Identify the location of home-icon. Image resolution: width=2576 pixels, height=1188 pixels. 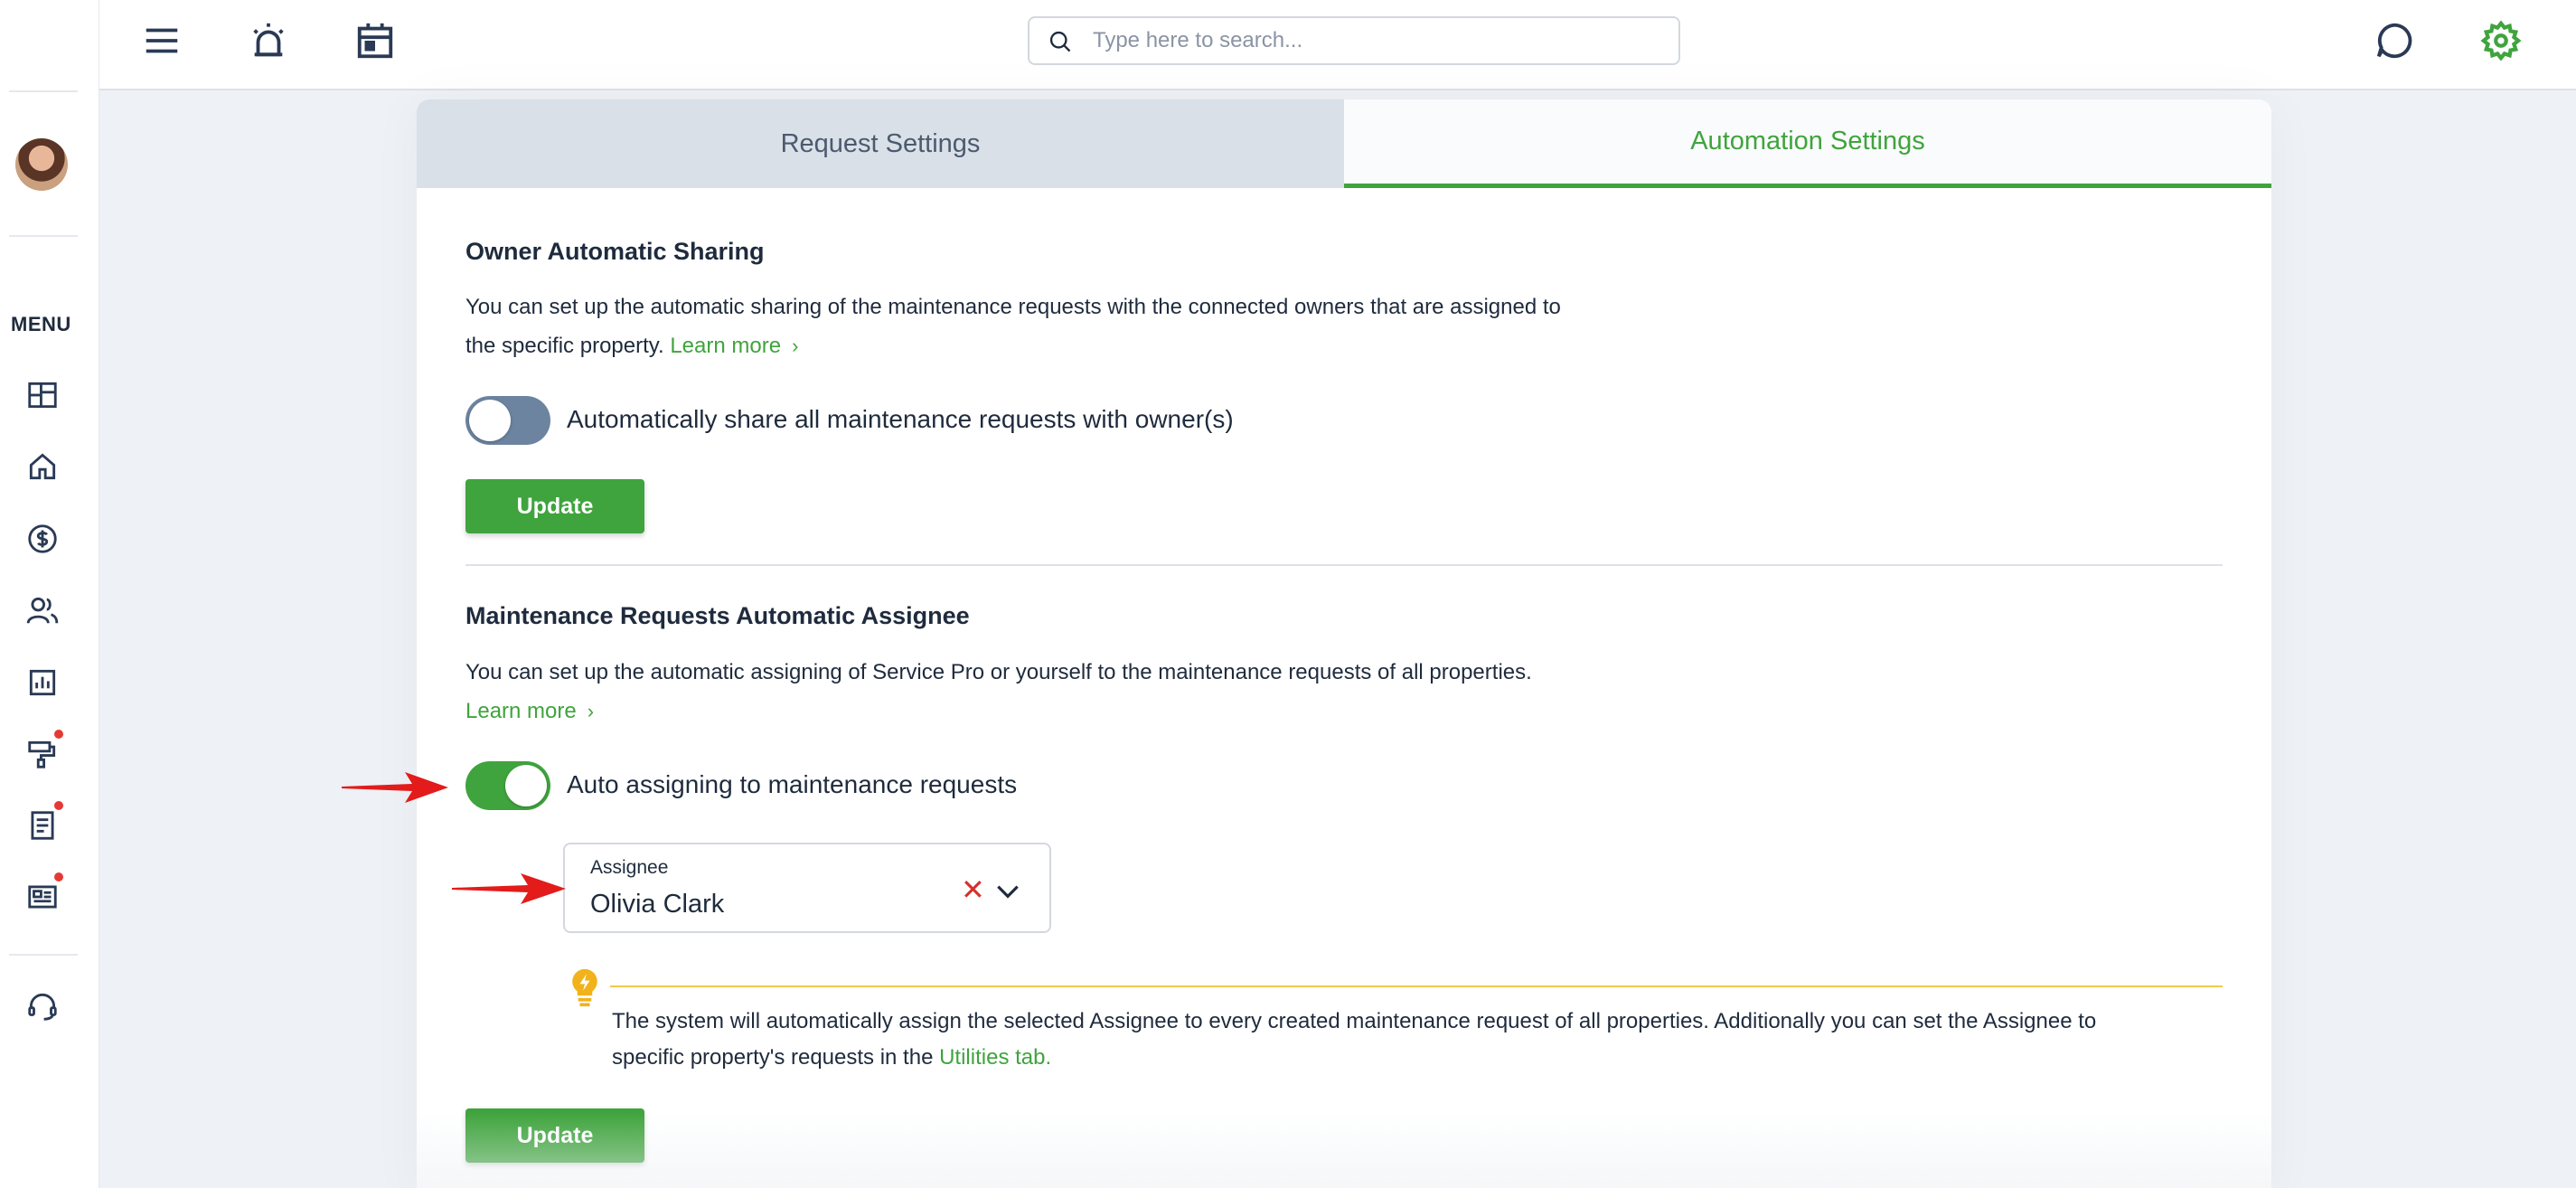
(43, 466).